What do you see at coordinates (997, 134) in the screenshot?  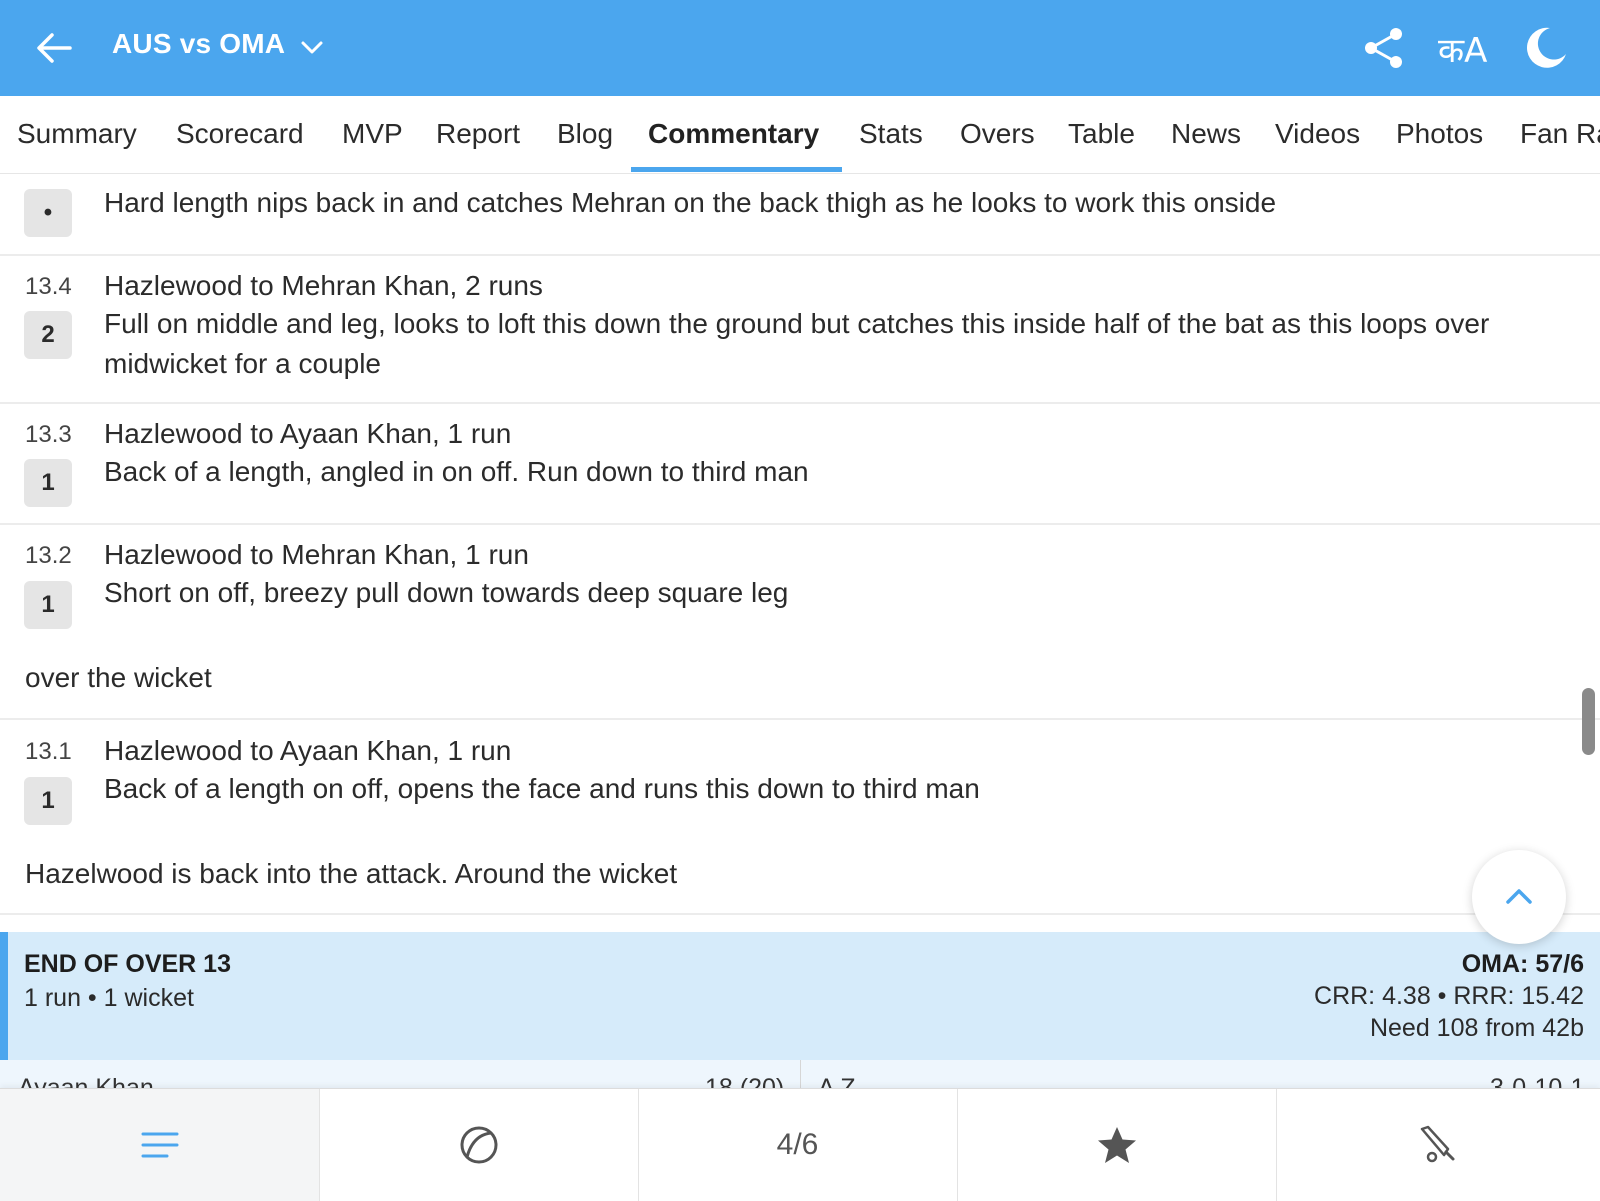 I see `tab-overs: Overs` at bounding box center [997, 134].